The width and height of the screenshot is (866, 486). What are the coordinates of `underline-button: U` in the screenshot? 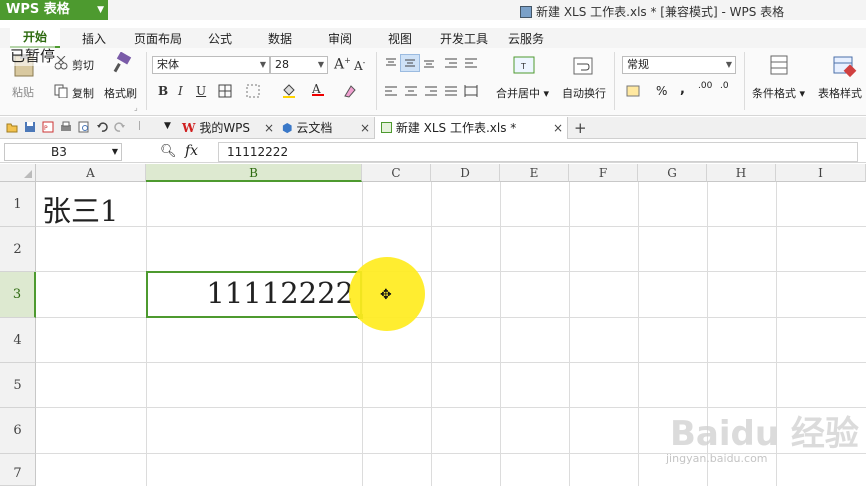 It's located at (201, 91).